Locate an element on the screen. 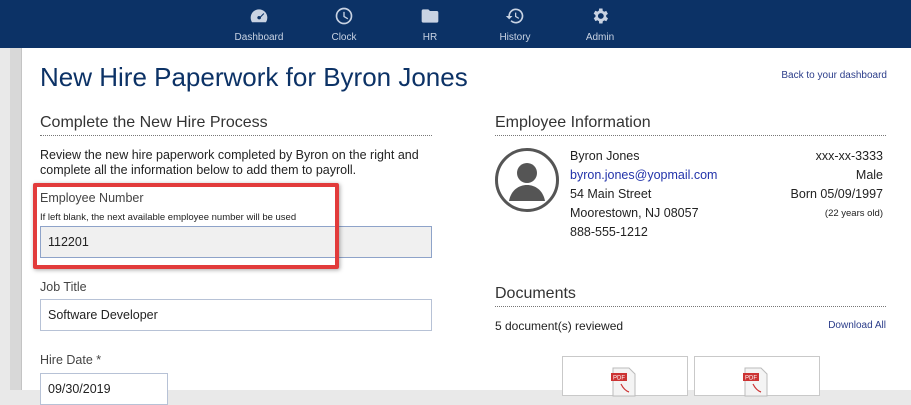 The height and width of the screenshot is (405, 911). user-icon is located at coordinates (527, 182).